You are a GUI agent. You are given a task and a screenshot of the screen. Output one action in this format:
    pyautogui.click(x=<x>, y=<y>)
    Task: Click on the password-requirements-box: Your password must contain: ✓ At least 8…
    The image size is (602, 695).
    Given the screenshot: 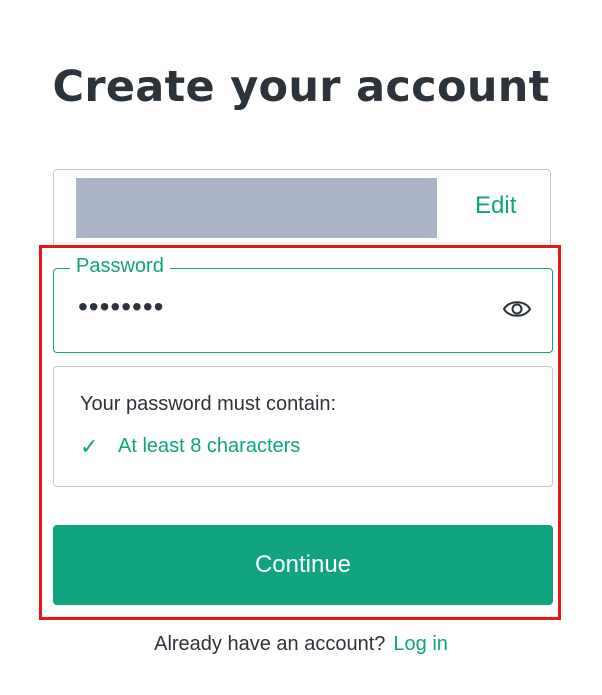 What is the action you would take?
    pyautogui.click(x=303, y=426)
    